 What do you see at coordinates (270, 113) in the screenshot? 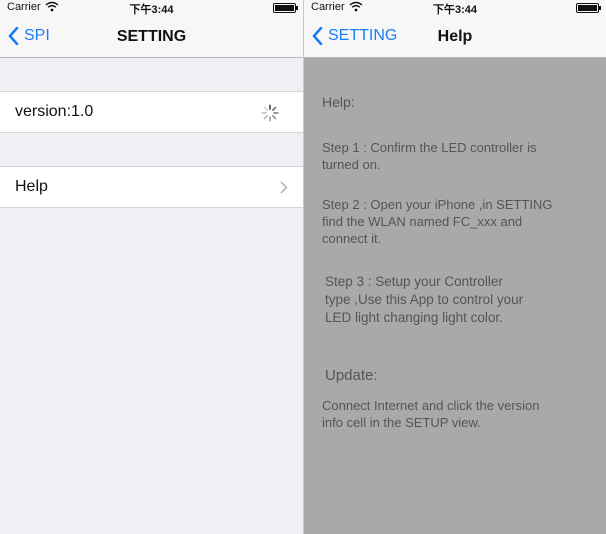
I see `spinner-icon` at bounding box center [270, 113].